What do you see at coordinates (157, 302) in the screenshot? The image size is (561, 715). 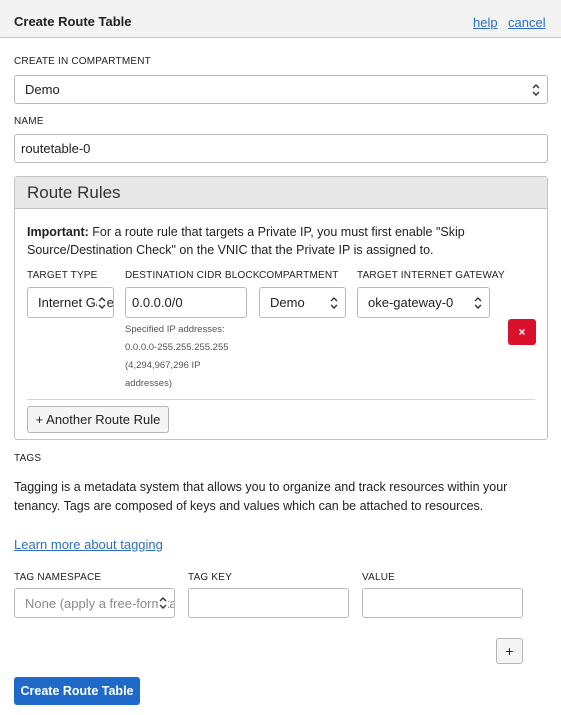 I see `destination-cidr-value: 0.0.0.0/0` at bounding box center [157, 302].